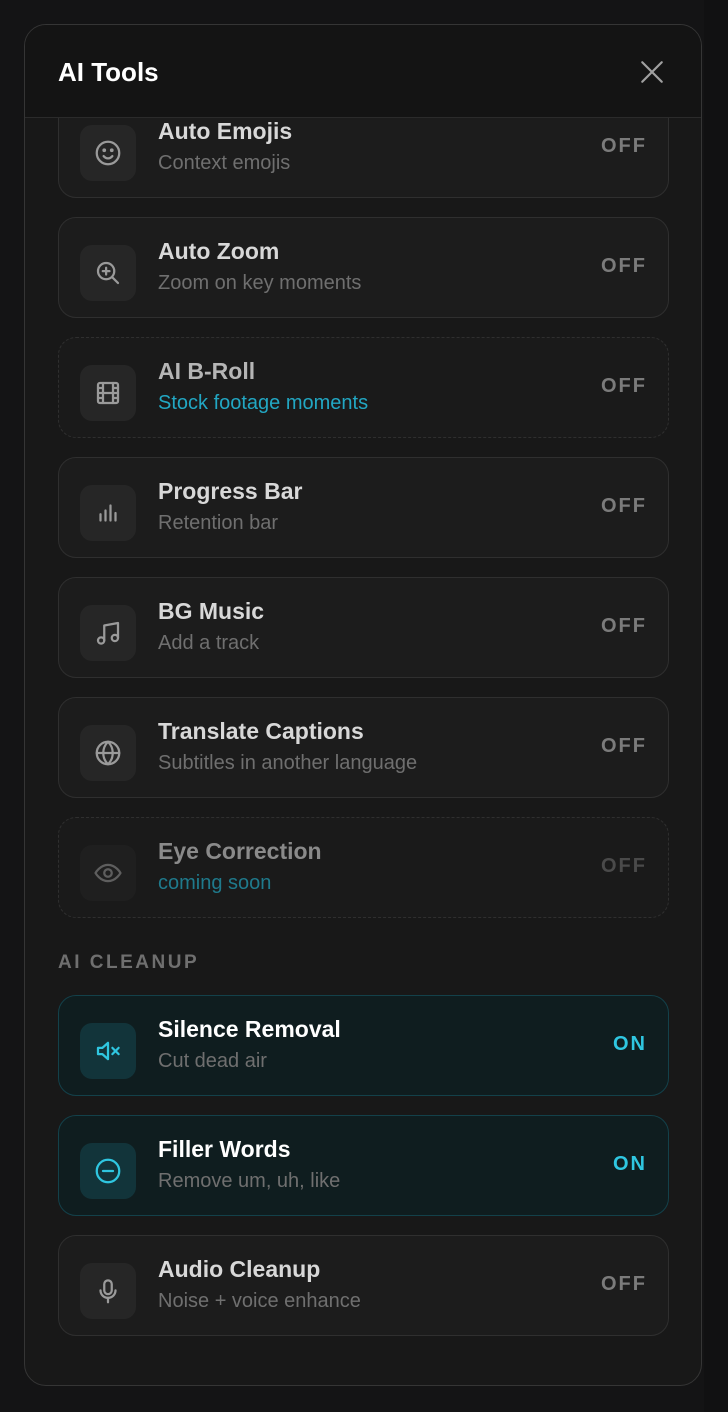 The image size is (728, 1412). I want to click on tool-card-auto-zoom: Auto Zoom Zoom on key moments OFF, so click(363, 267).